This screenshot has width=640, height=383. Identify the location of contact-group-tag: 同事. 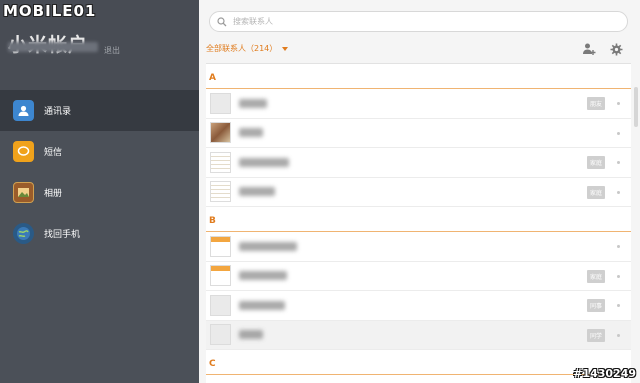
(595, 305).